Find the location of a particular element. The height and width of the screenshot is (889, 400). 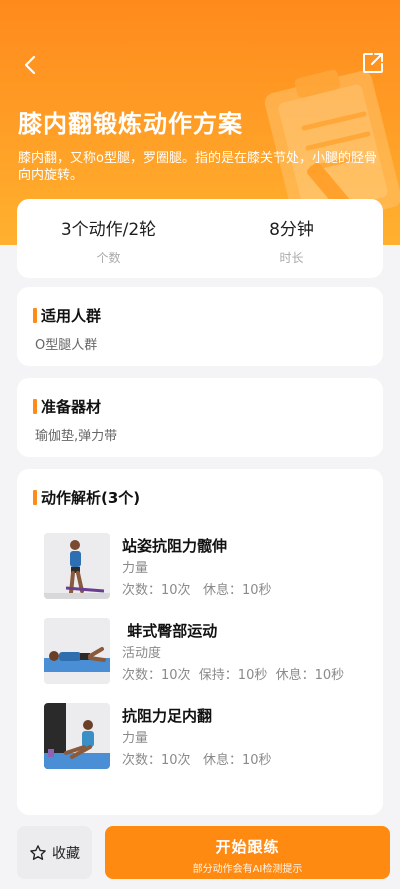

equipment-text: 瑜伽垫,弹力带 is located at coordinates (76, 436).